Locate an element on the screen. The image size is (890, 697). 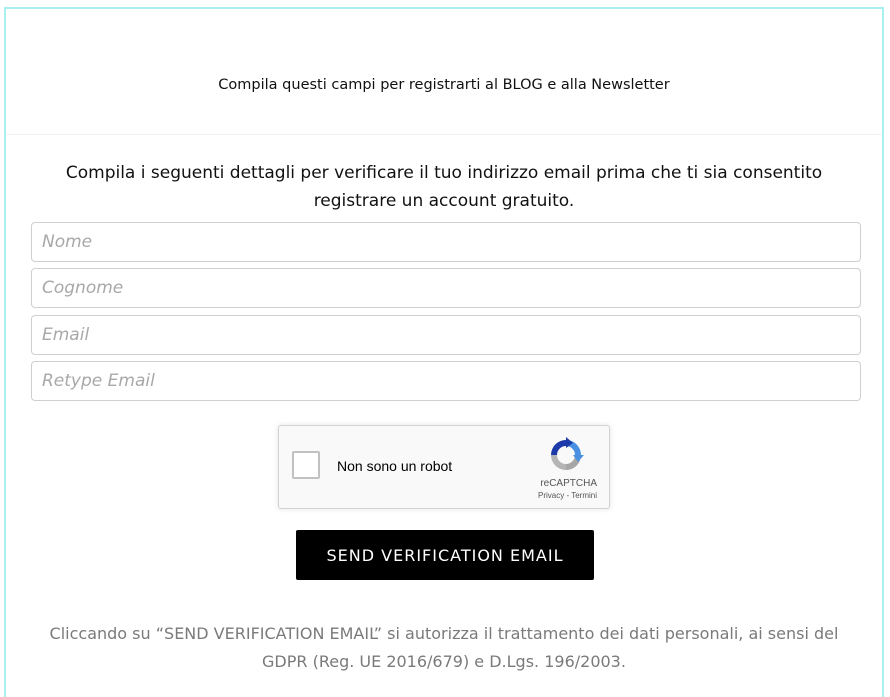
recaptcha-terms-link: Termini is located at coordinates (584, 495).